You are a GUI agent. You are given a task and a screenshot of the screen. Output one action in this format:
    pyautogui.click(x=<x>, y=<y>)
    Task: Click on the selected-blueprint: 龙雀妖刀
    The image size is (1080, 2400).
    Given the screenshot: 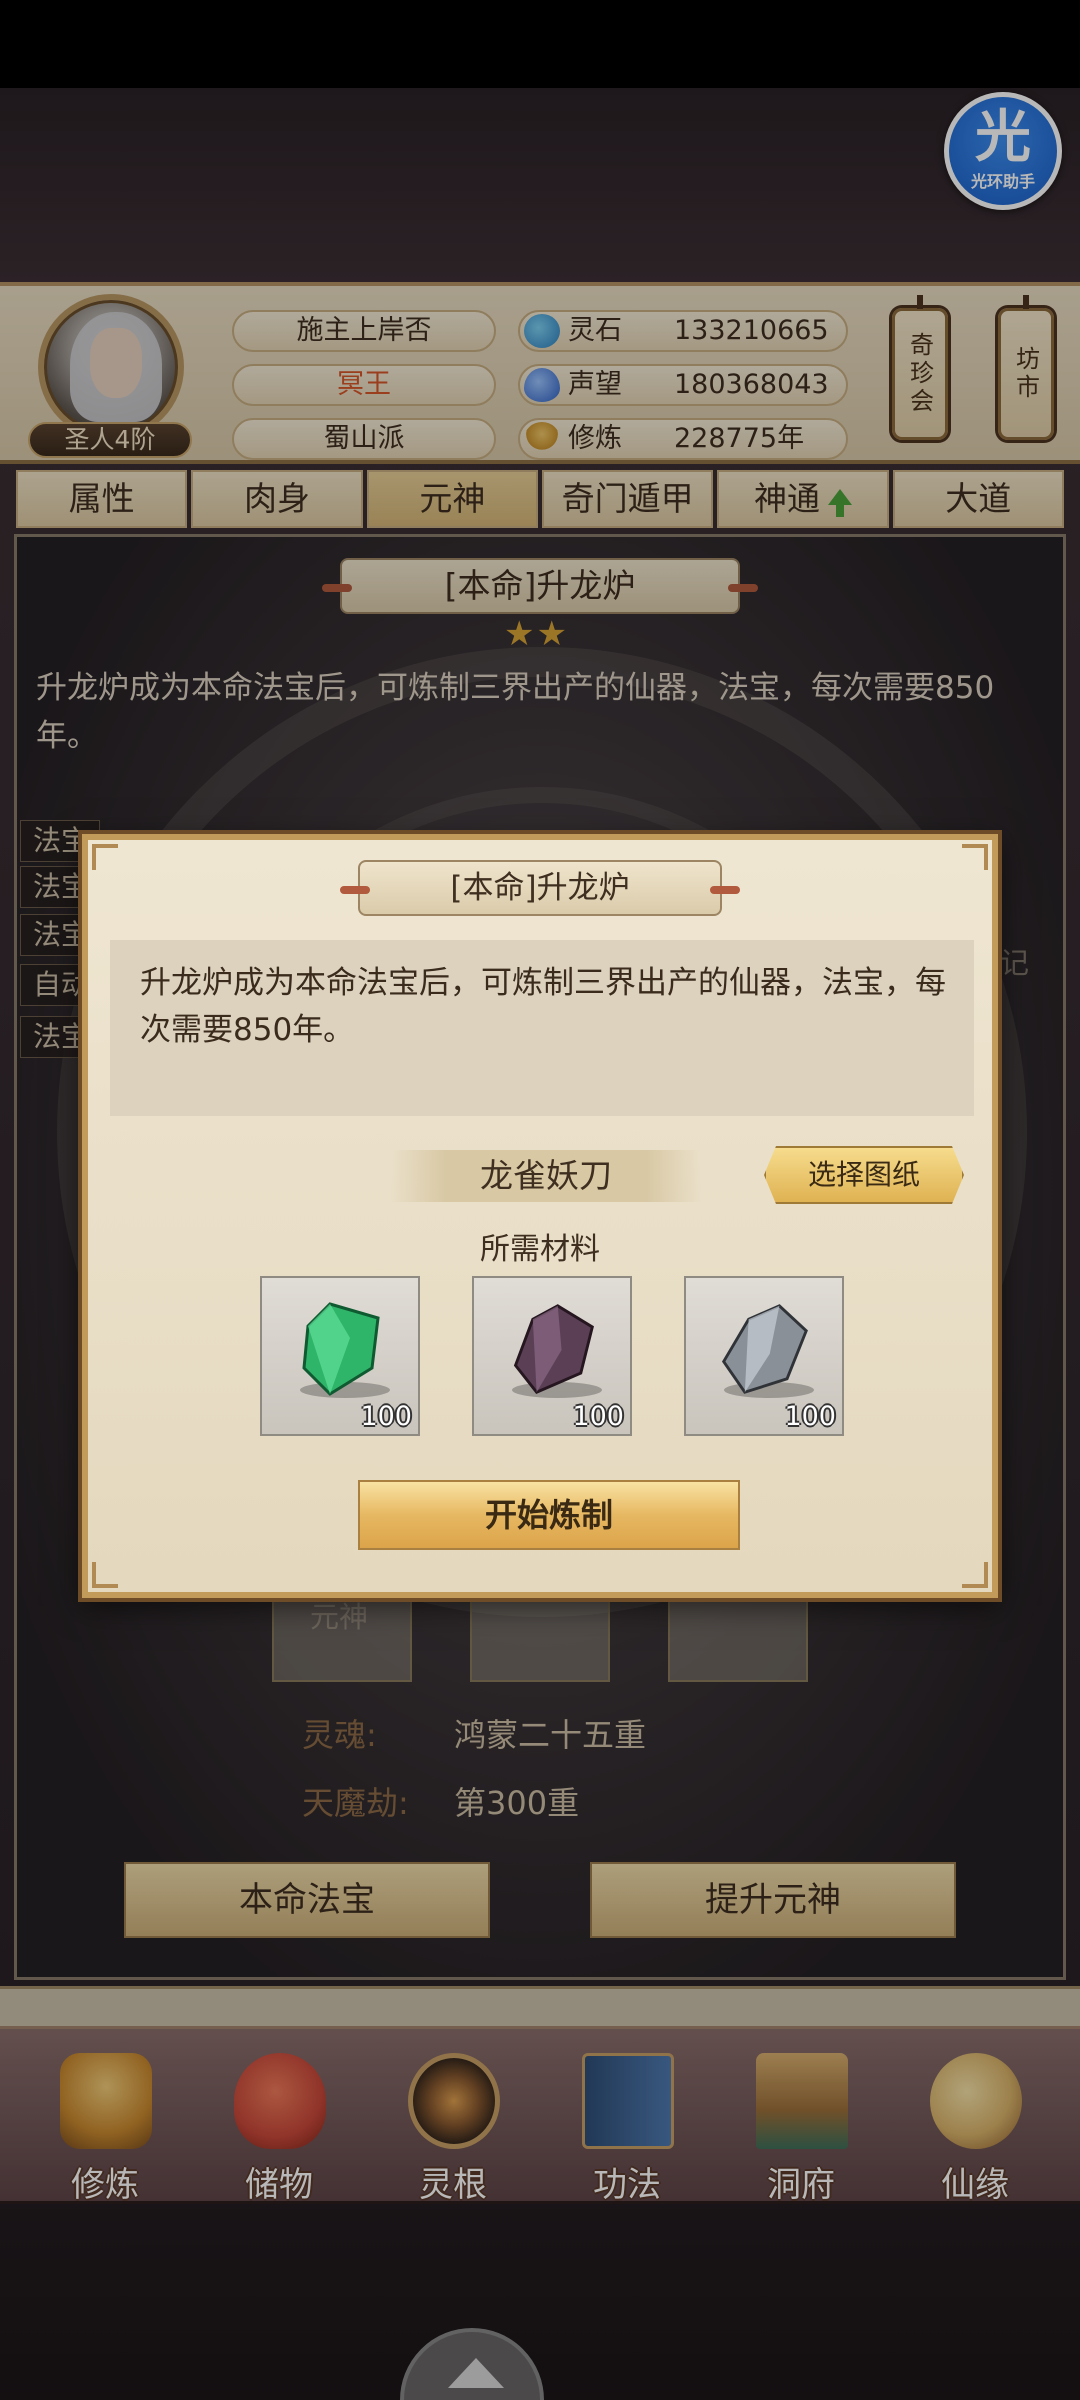 What is the action you would take?
    pyautogui.click(x=546, y=1176)
    